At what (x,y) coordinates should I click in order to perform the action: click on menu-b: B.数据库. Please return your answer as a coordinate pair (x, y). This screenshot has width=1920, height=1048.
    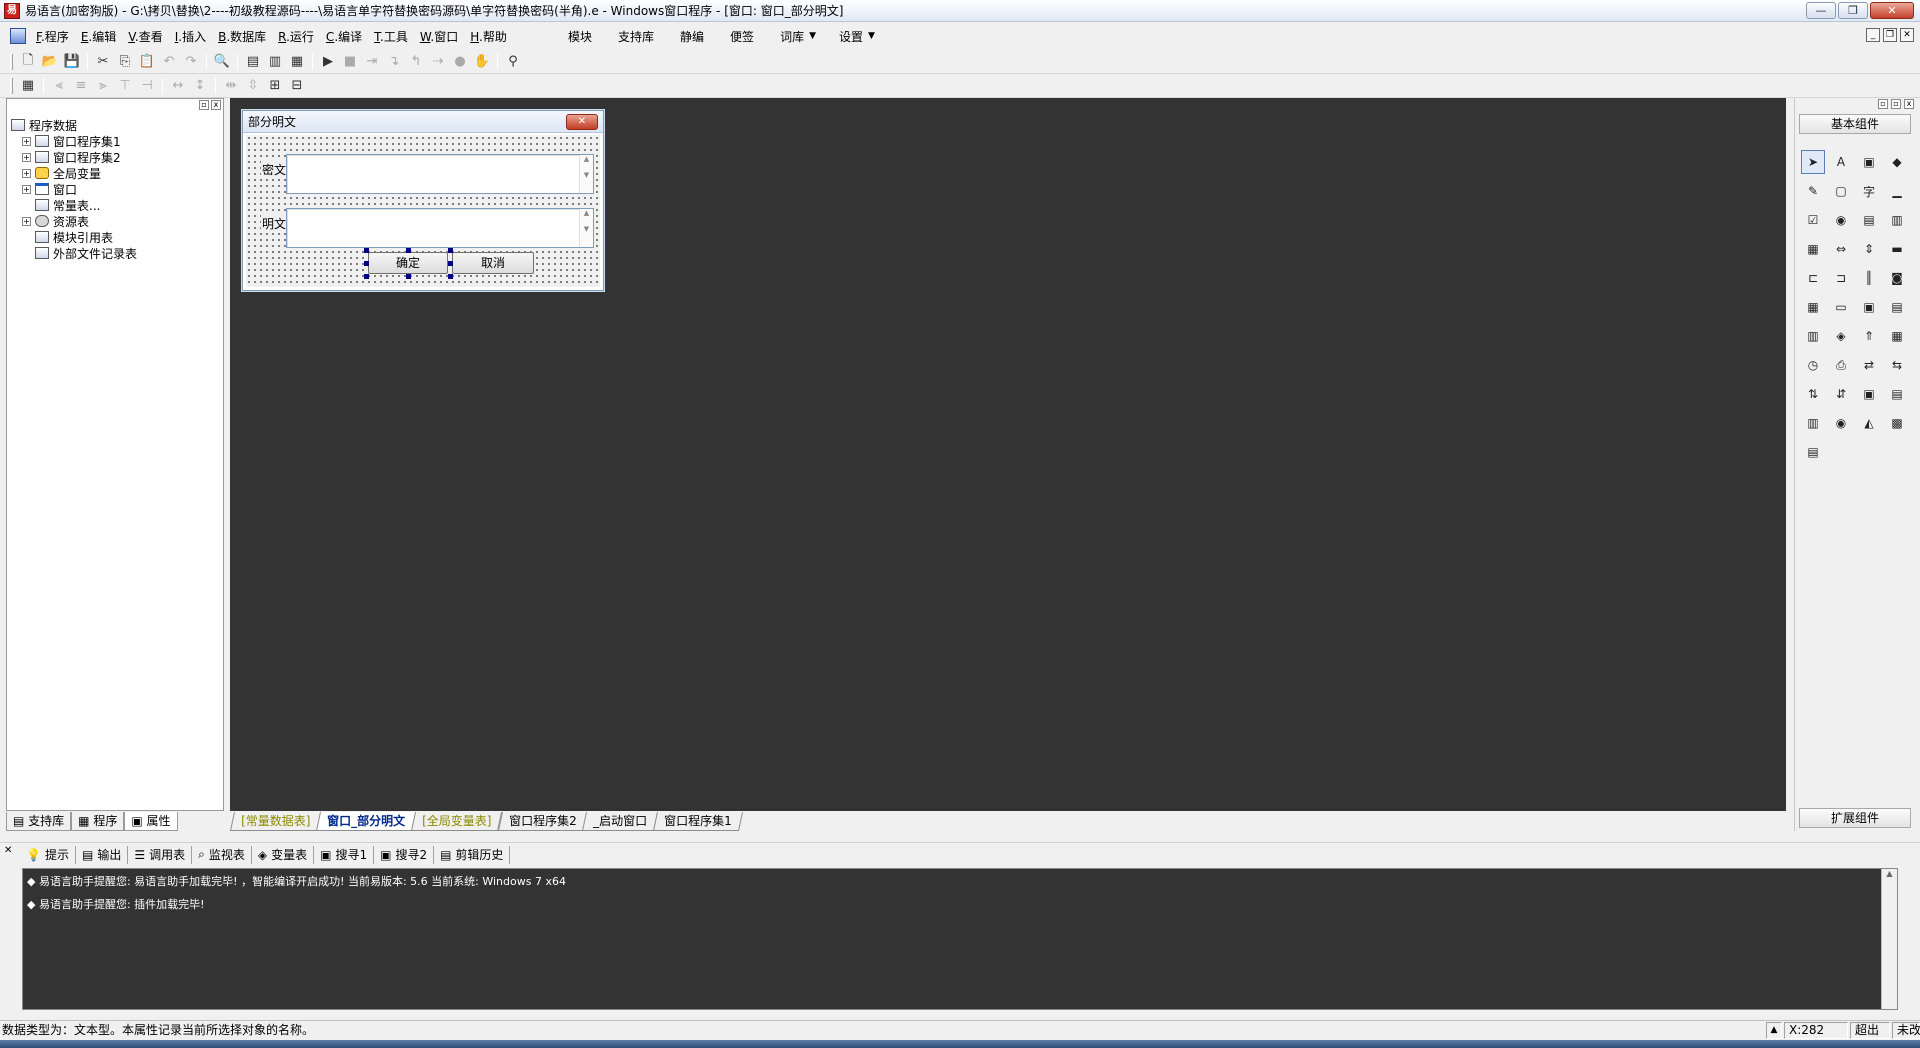
    Looking at the image, I should click on (242, 36).